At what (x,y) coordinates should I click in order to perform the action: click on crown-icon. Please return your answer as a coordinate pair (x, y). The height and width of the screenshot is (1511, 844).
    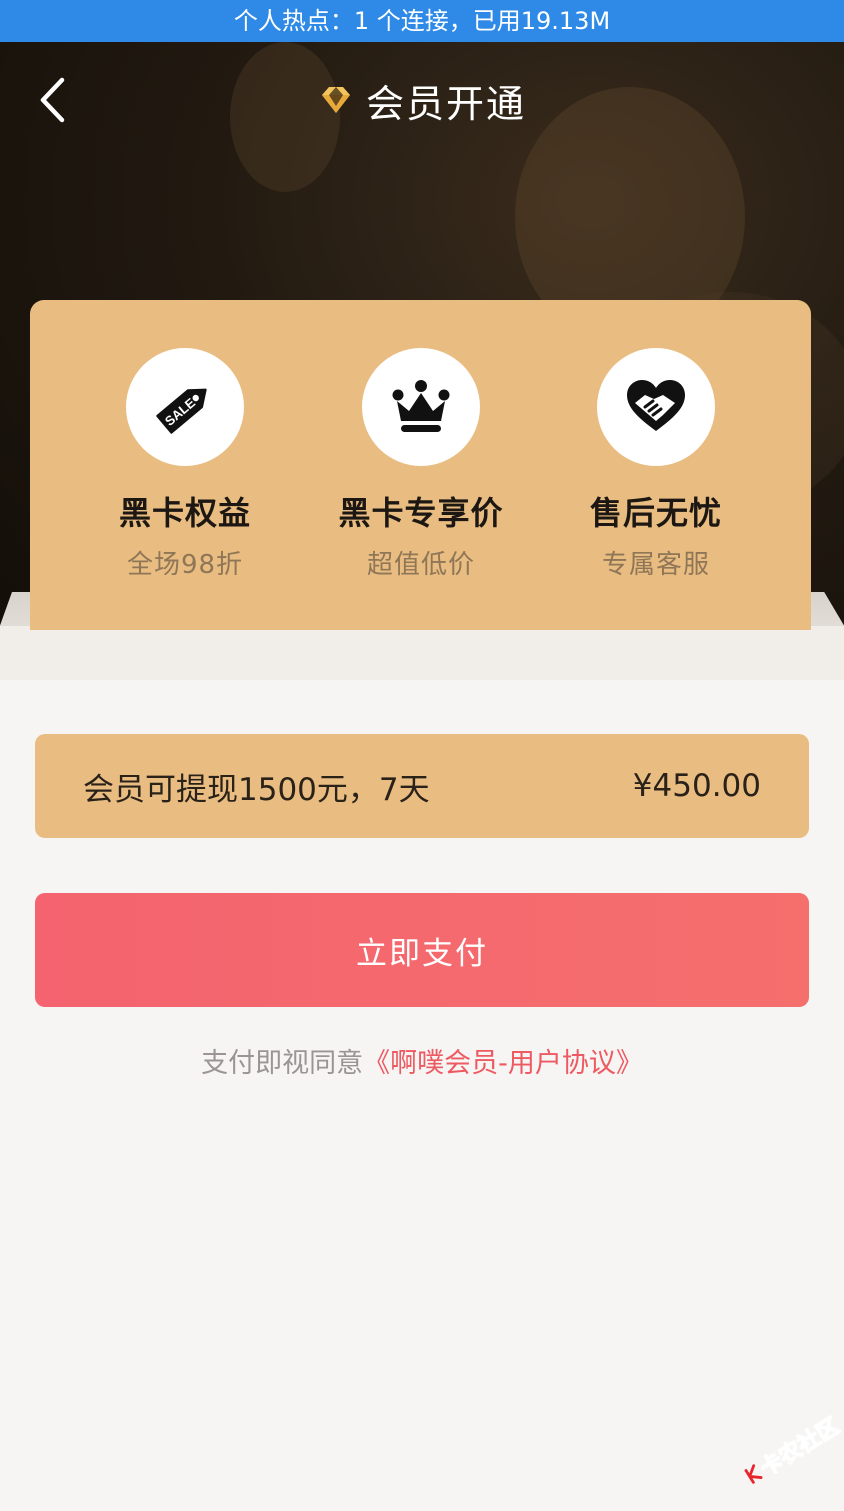
    Looking at the image, I should click on (421, 406).